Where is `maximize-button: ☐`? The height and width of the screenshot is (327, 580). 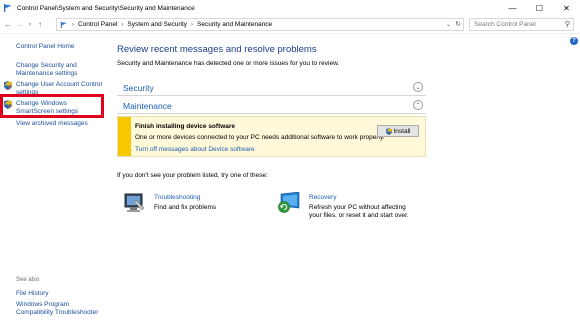
maximize-button: ☐ is located at coordinates (539, 8).